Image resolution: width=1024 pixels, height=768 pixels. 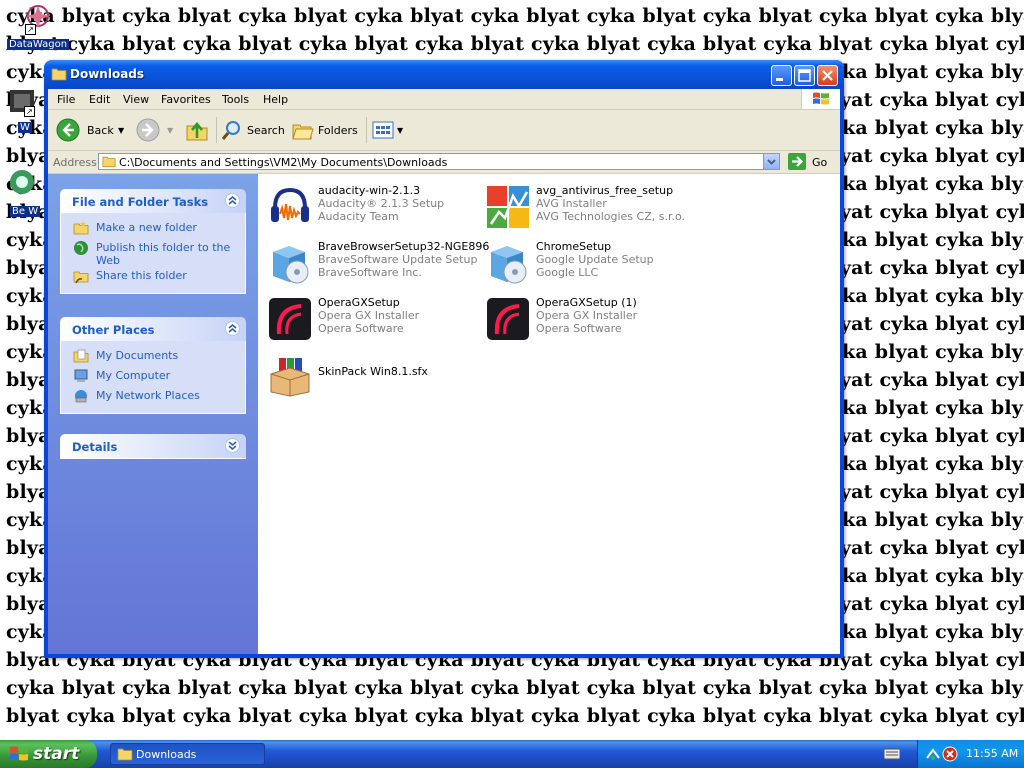 I want to click on panel-title: Details, so click(x=95, y=447).